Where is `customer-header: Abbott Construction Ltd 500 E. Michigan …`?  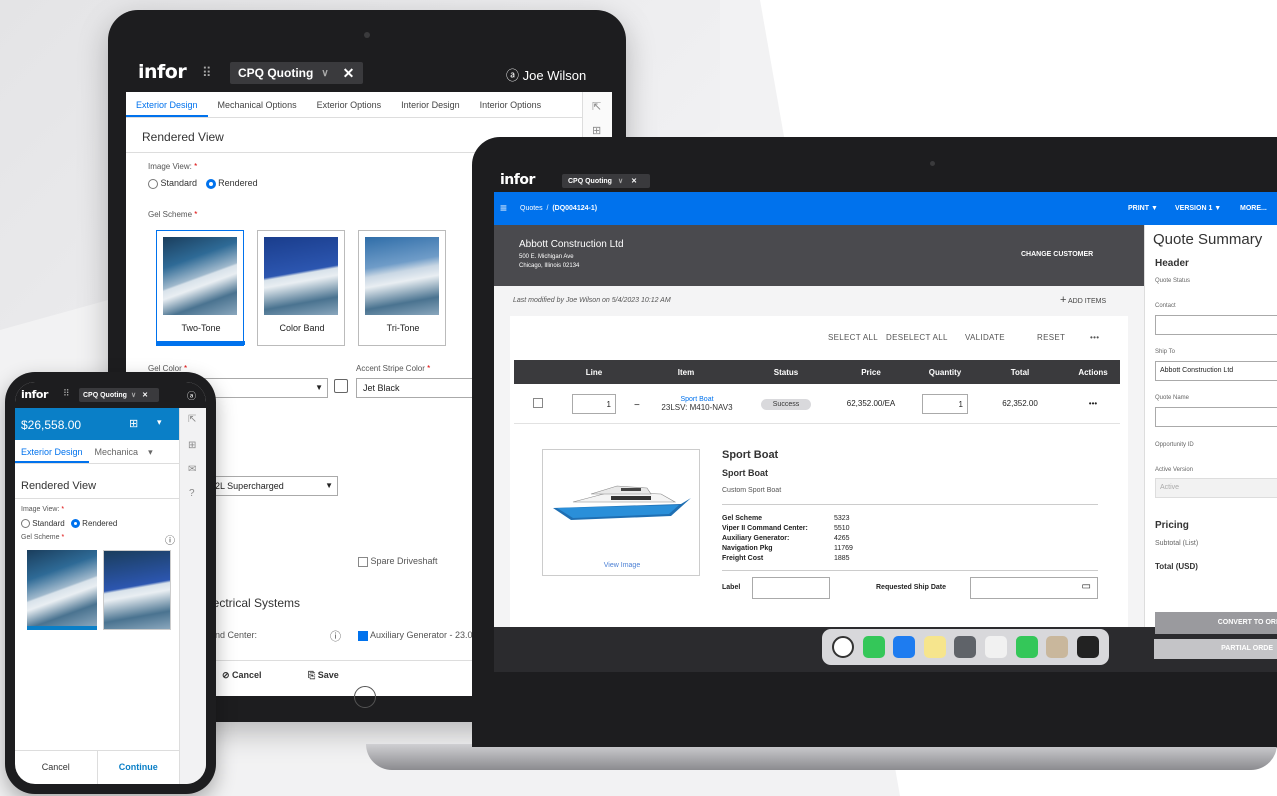 customer-header: Abbott Construction Ltd 500 E. Michigan … is located at coordinates (819, 255).